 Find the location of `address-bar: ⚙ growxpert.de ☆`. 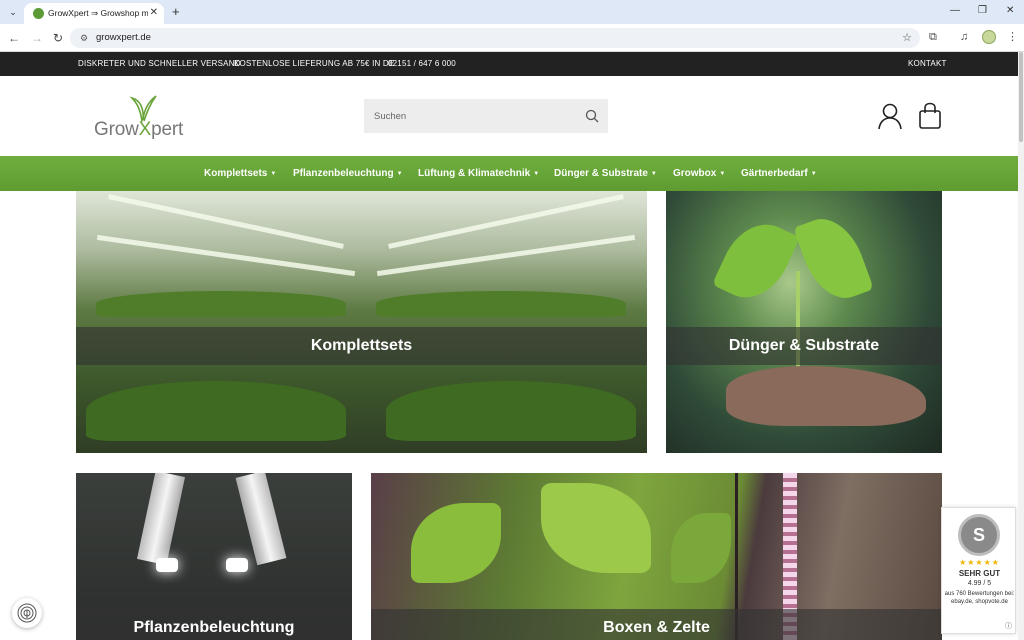

address-bar: ⚙ growxpert.de ☆ is located at coordinates (495, 38).